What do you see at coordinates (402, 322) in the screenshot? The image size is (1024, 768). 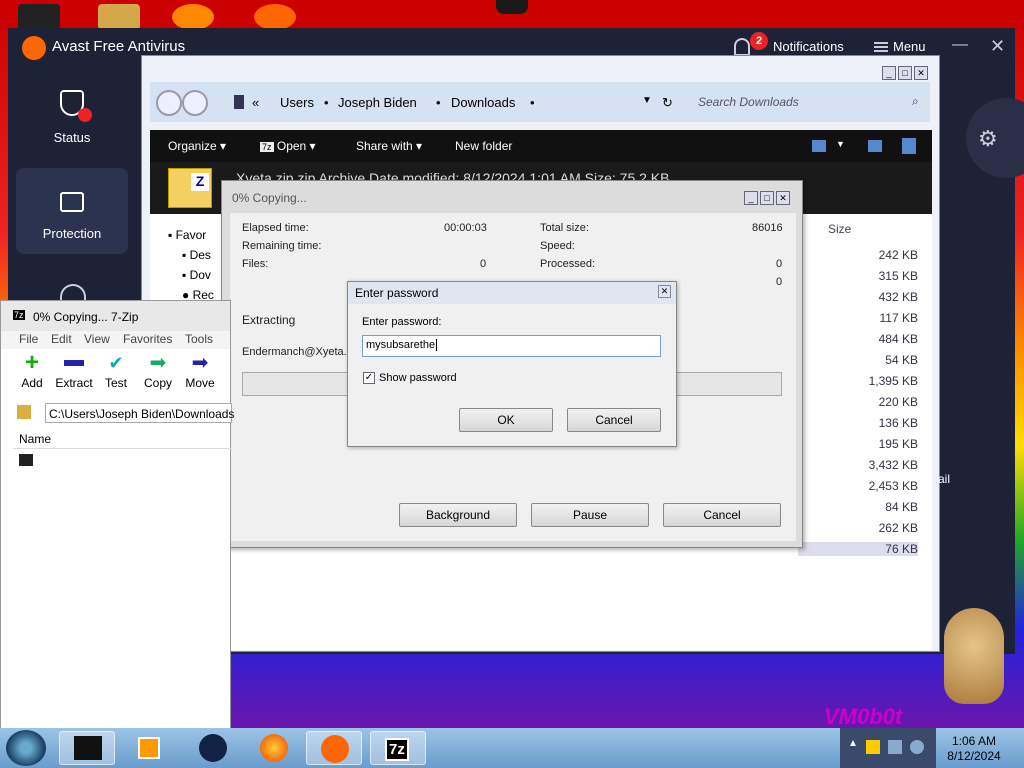 I see `password-label: Enter password:` at bounding box center [402, 322].